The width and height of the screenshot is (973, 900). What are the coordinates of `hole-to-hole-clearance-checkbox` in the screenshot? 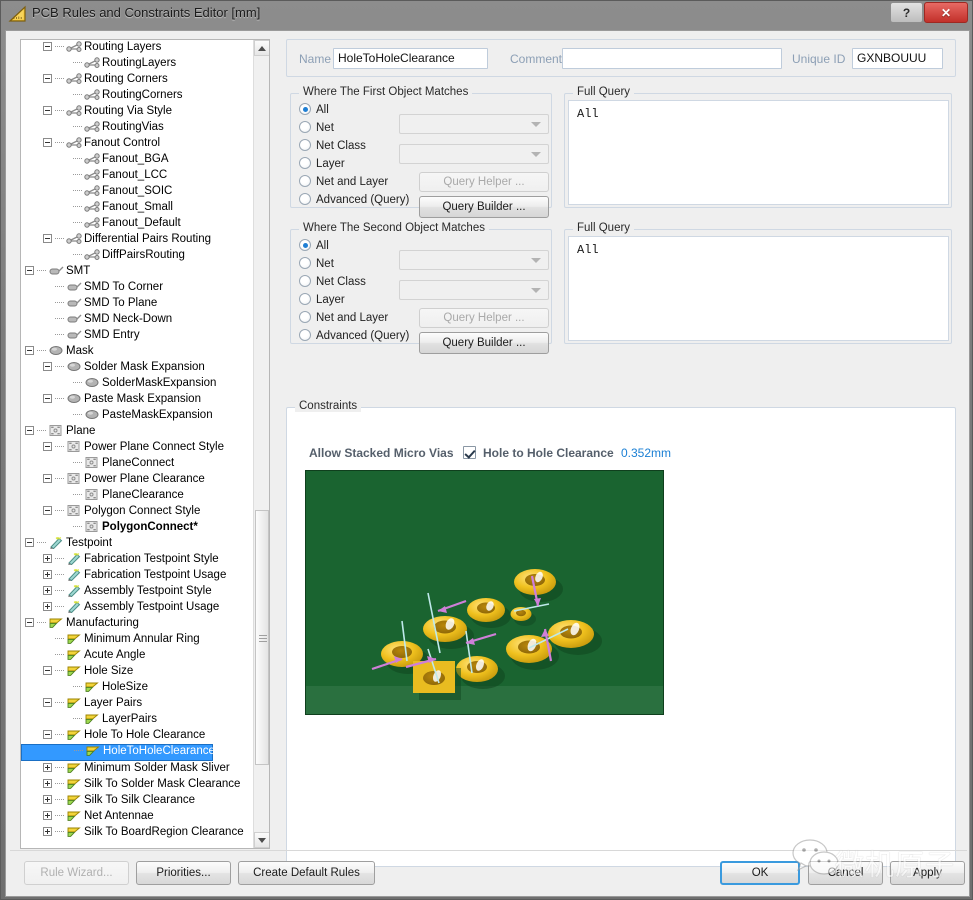 It's located at (469, 452).